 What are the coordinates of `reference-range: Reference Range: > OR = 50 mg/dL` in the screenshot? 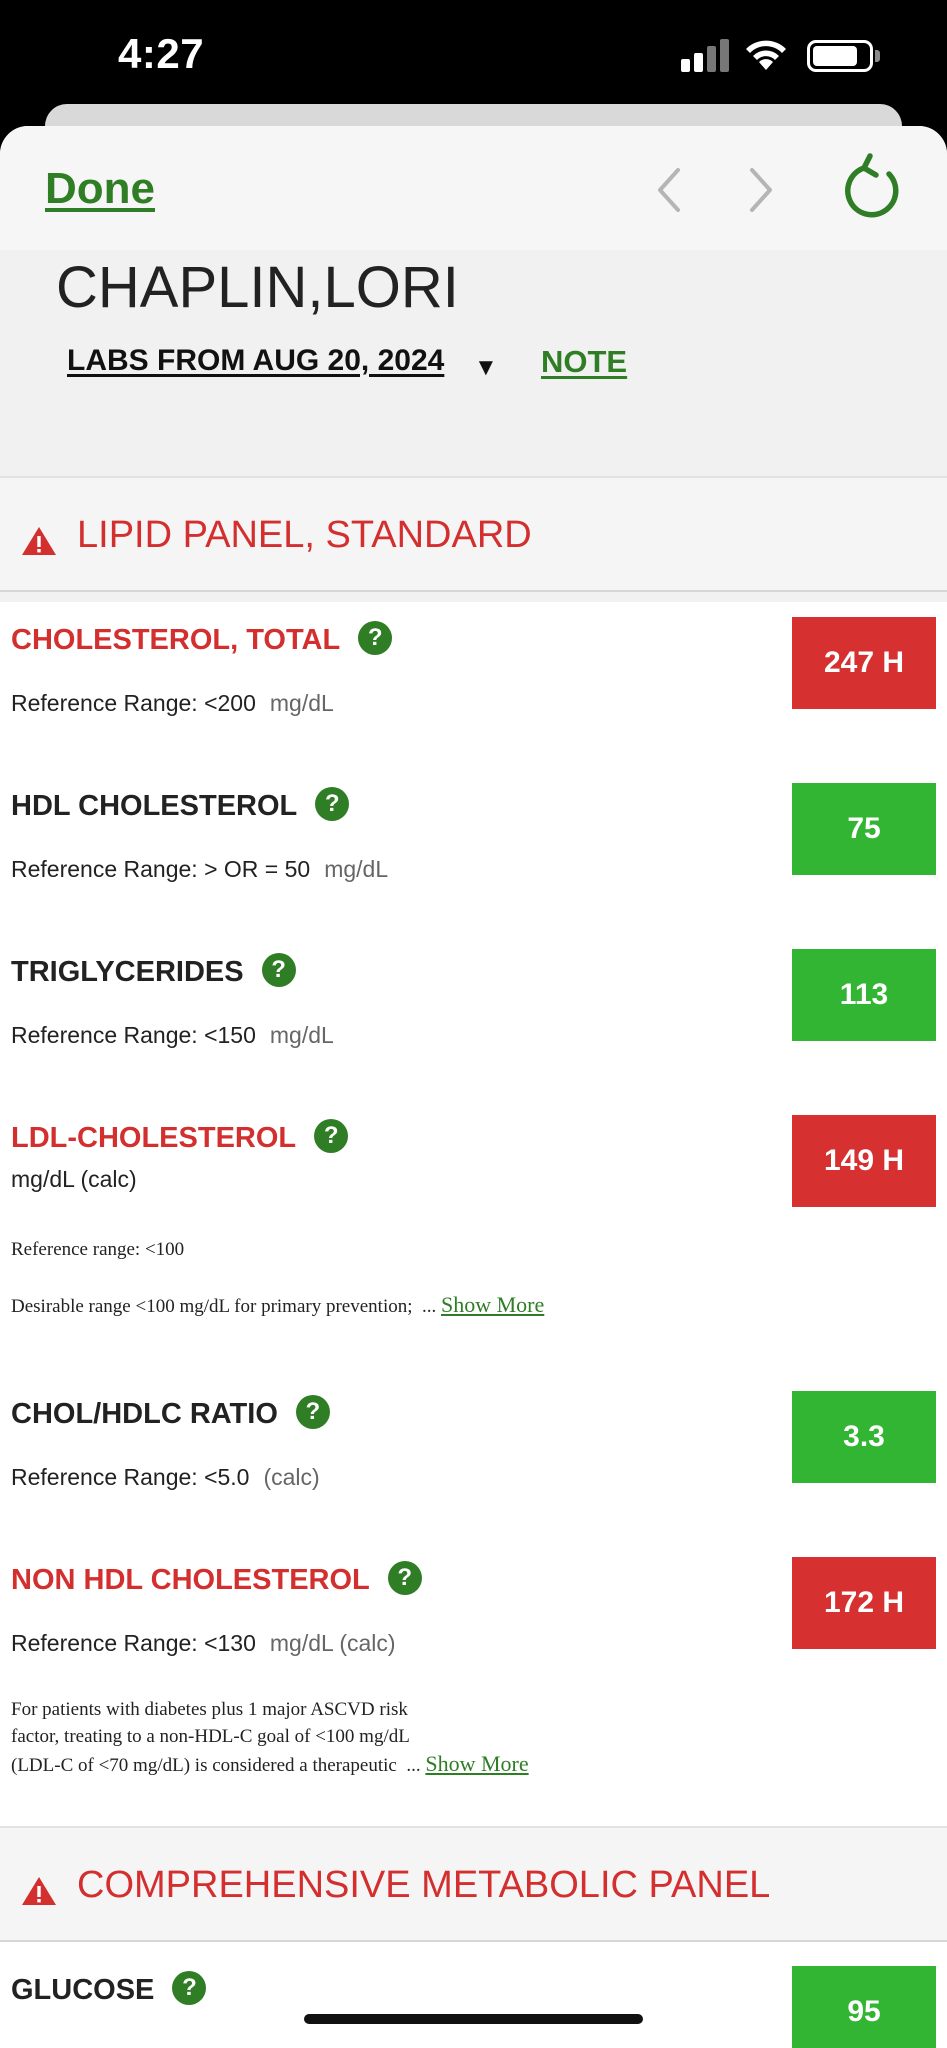 It's located at (200, 869).